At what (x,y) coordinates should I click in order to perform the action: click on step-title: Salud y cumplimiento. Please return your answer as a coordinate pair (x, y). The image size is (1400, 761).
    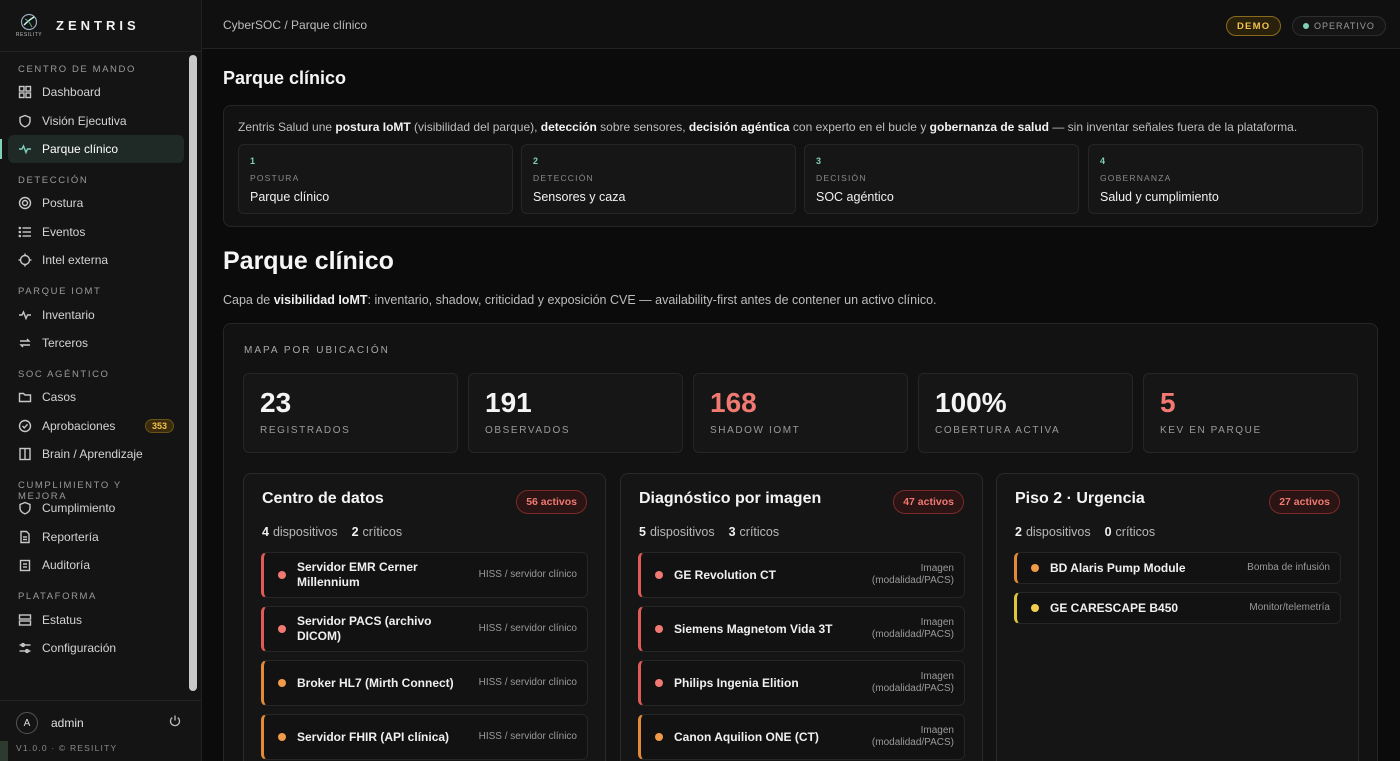
    Looking at the image, I should click on (1159, 197).